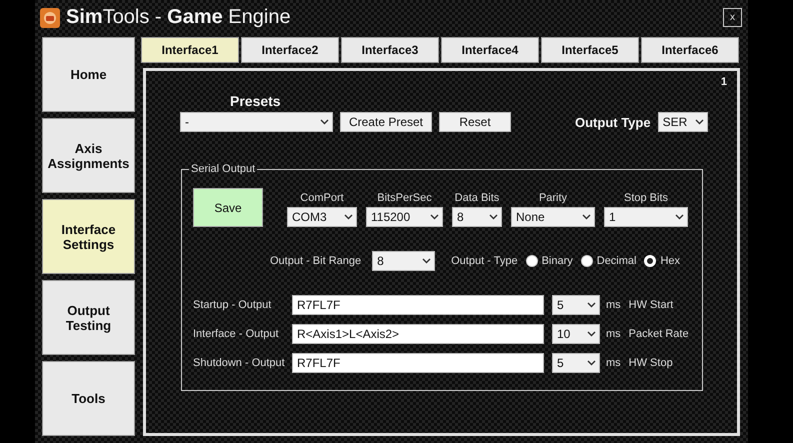 The width and height of the screenshot is (793, 443). I want to click on setting-dropdown: COM3, so click(322, 217).